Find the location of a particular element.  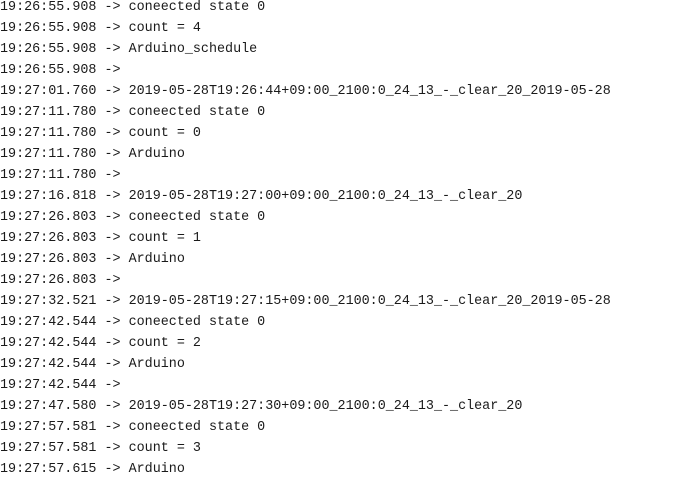

log-line: 19:27:57.581 -> count = 3 is located at coordinates (340, 448).